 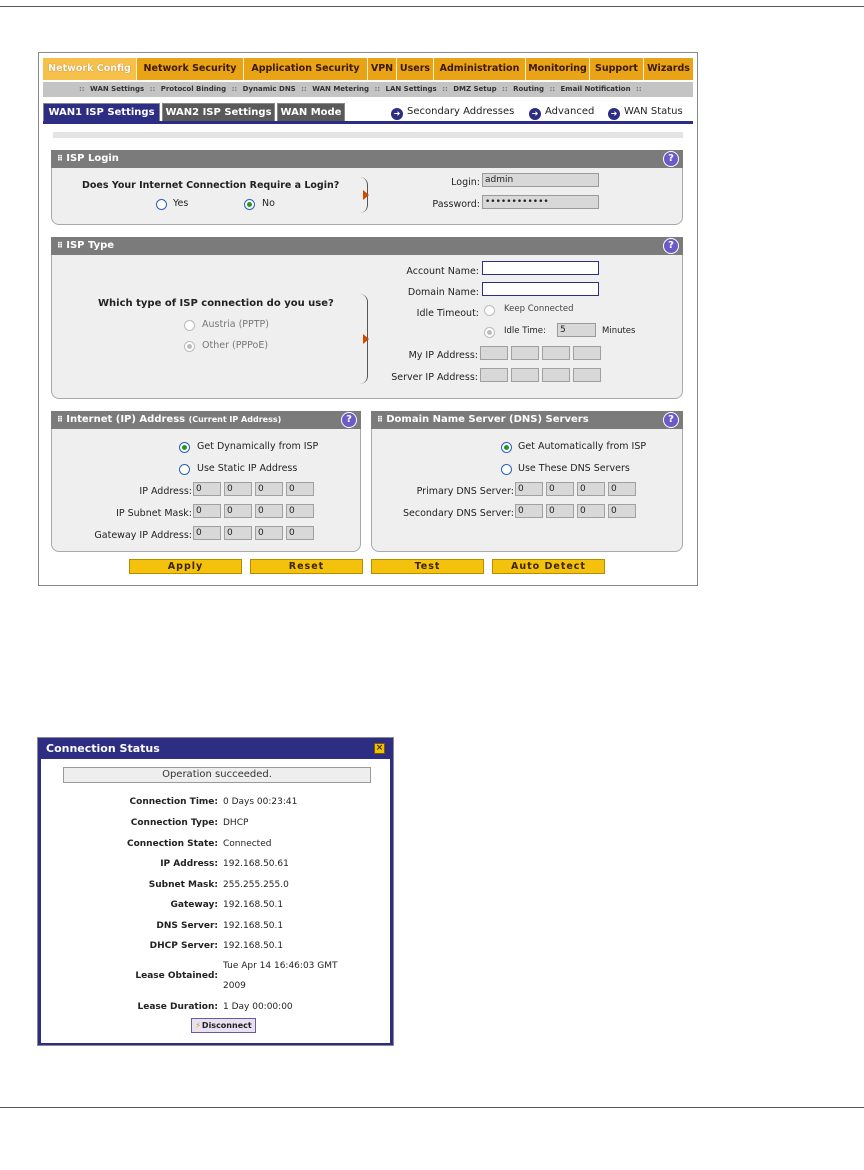 I want to click on tab-wan1-isp-settings: WAN1 ISP Settings, so click(x=101, y=112).